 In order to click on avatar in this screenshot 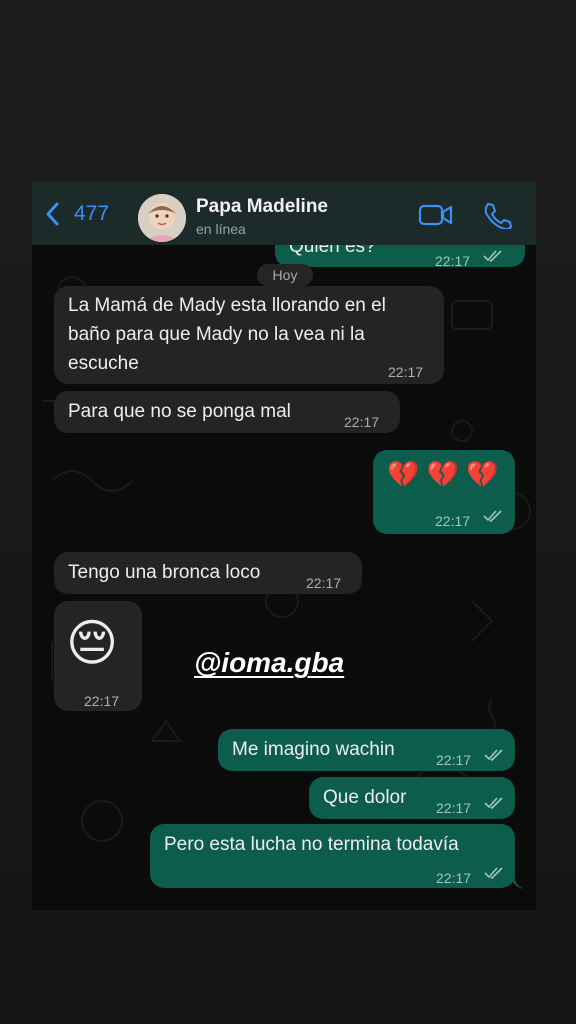, I will do `click(162, 218)`.